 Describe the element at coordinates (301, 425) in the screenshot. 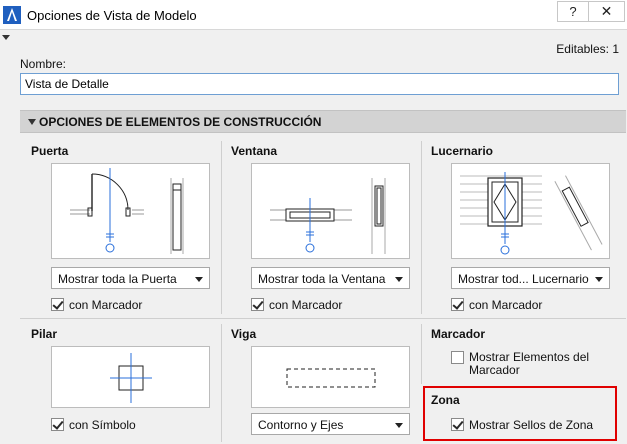

I see `viga-select-value: Contorno y Ejes` at that location.